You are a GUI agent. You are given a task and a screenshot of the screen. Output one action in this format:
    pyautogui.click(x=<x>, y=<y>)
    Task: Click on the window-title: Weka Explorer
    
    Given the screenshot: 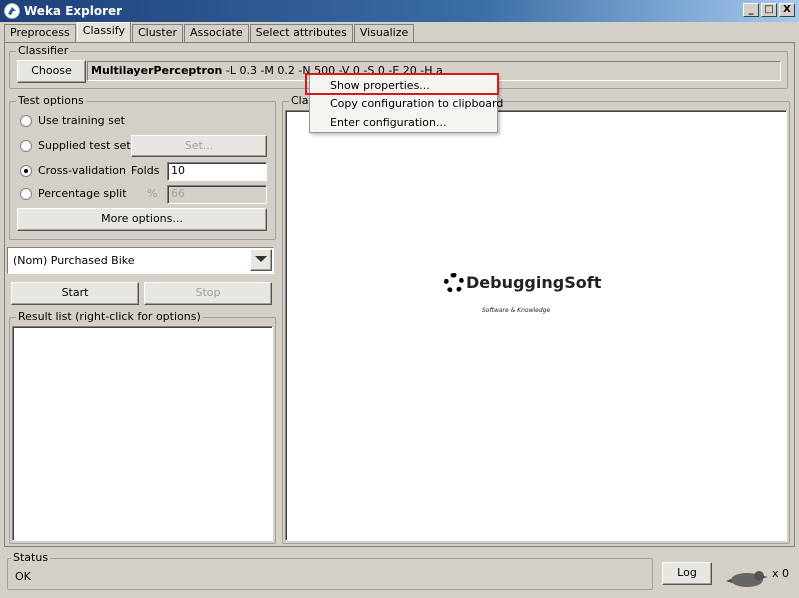 What is the action you would take?
    pyautogui.click(x=73, y=11)
    